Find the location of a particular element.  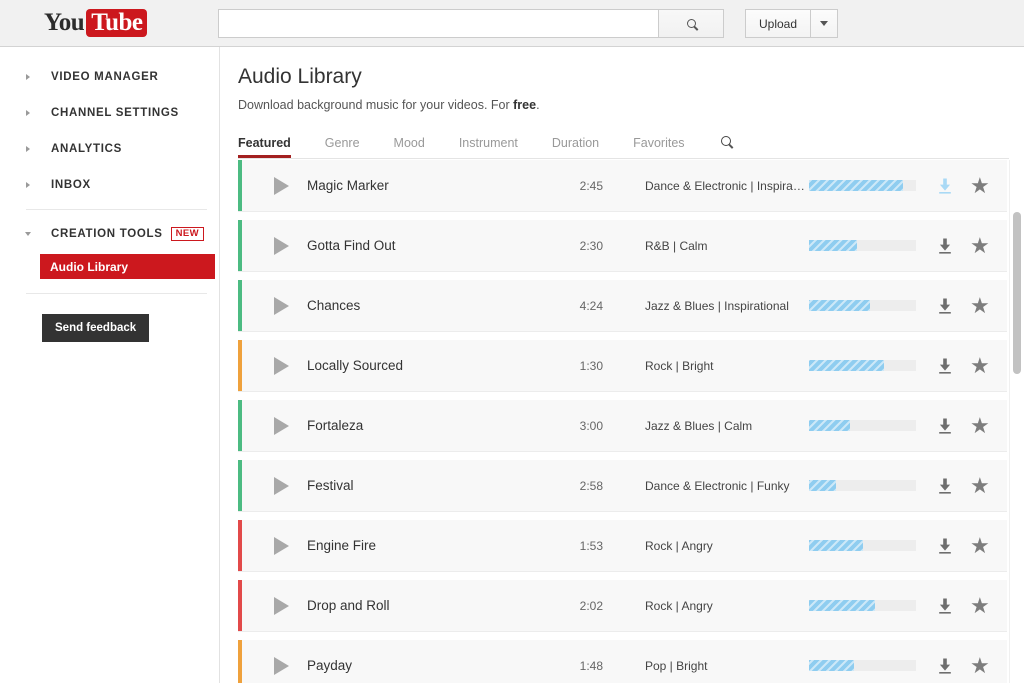

track-row: Gotta Find Out 2:30 R&B | Calm ★ is located at coordinates (622, 246).